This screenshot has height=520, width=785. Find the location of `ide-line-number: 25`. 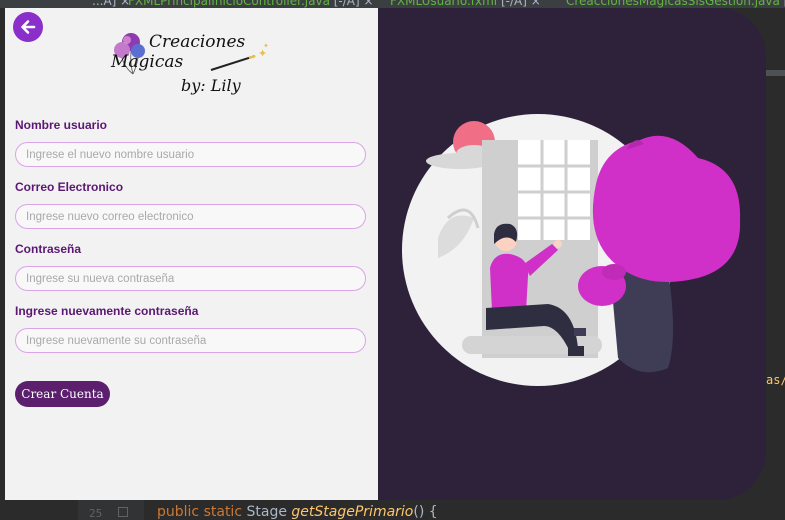

ide-line-number: 25 is located at coordinates (96, 513).